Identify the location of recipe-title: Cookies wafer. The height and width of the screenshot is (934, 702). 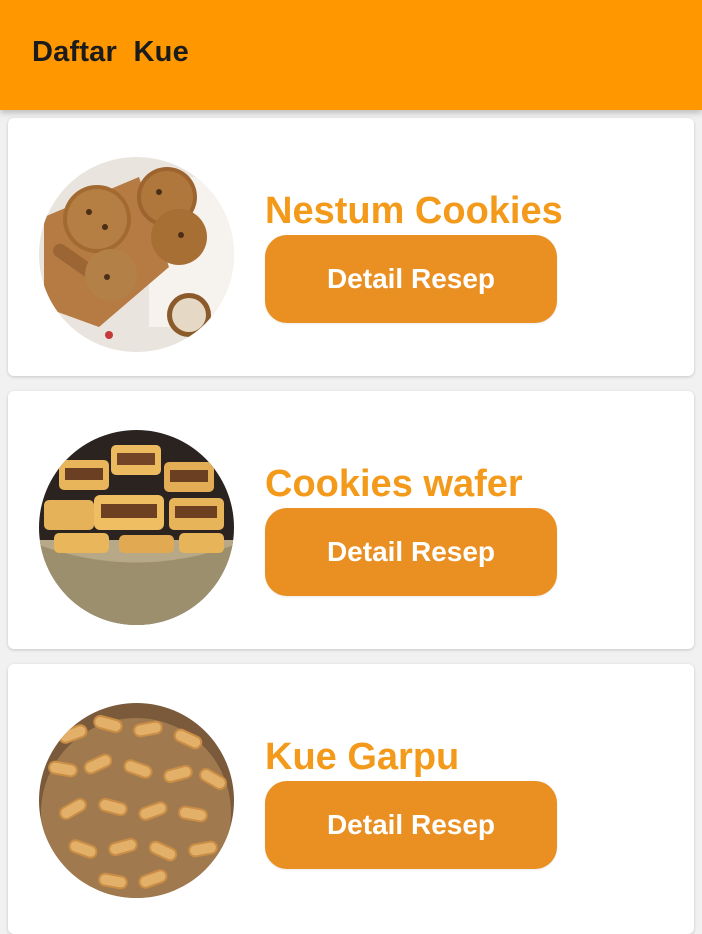
(394, 484).